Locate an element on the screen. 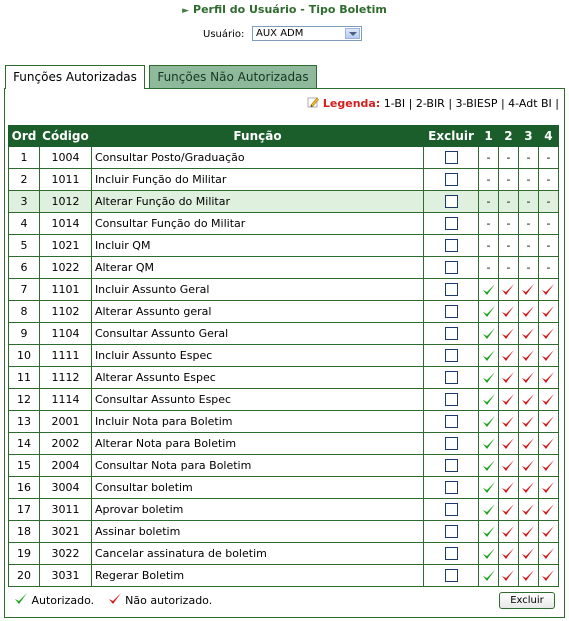 The width and height of the screenshot is (569, 621). table-row: 16 3004 Consultar boletim is located at coordinates (284, 487).